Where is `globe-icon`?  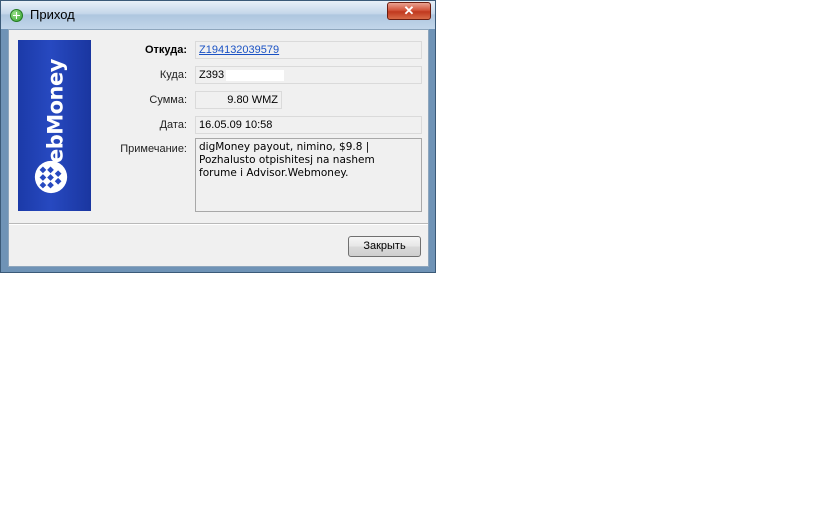 globe-icon is located at coordinates (51, 177).